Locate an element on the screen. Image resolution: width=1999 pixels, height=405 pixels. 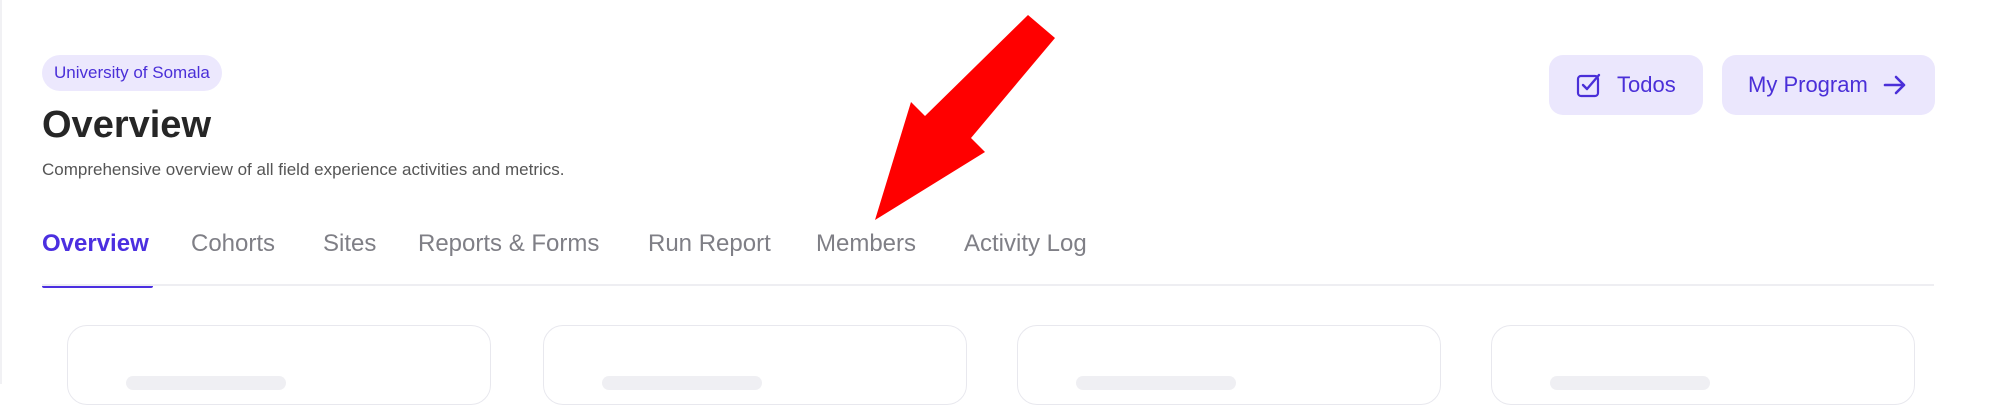
arrow-right-icon is located at coordinates (1895, 85).